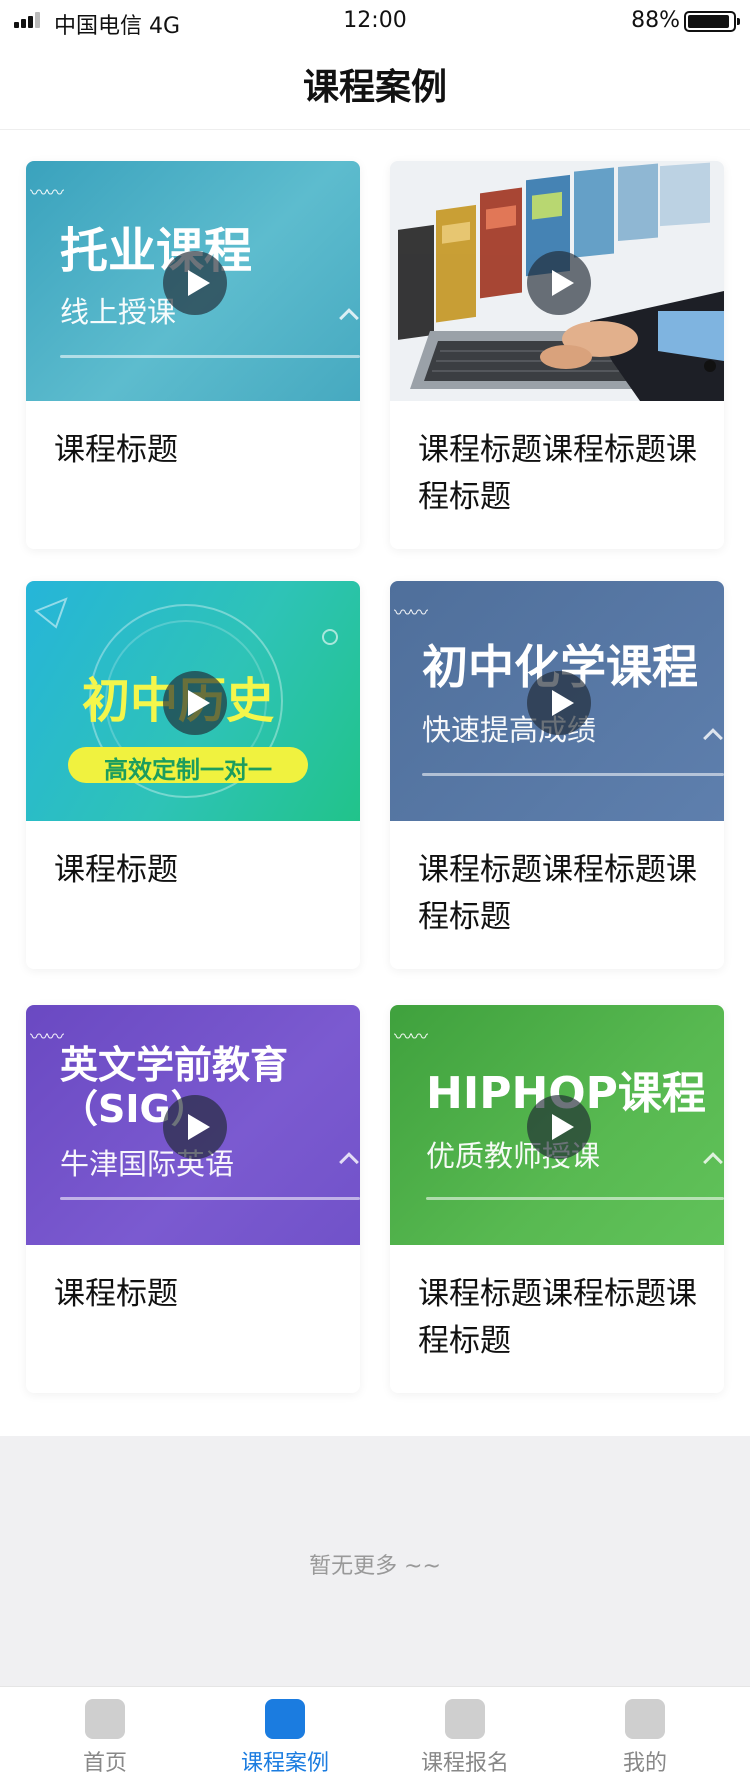 Image resolution: width=750 pixels, height=1780 pixels. I want to click on thumbnail-subtitle: 线上授课, so click(118, 312).